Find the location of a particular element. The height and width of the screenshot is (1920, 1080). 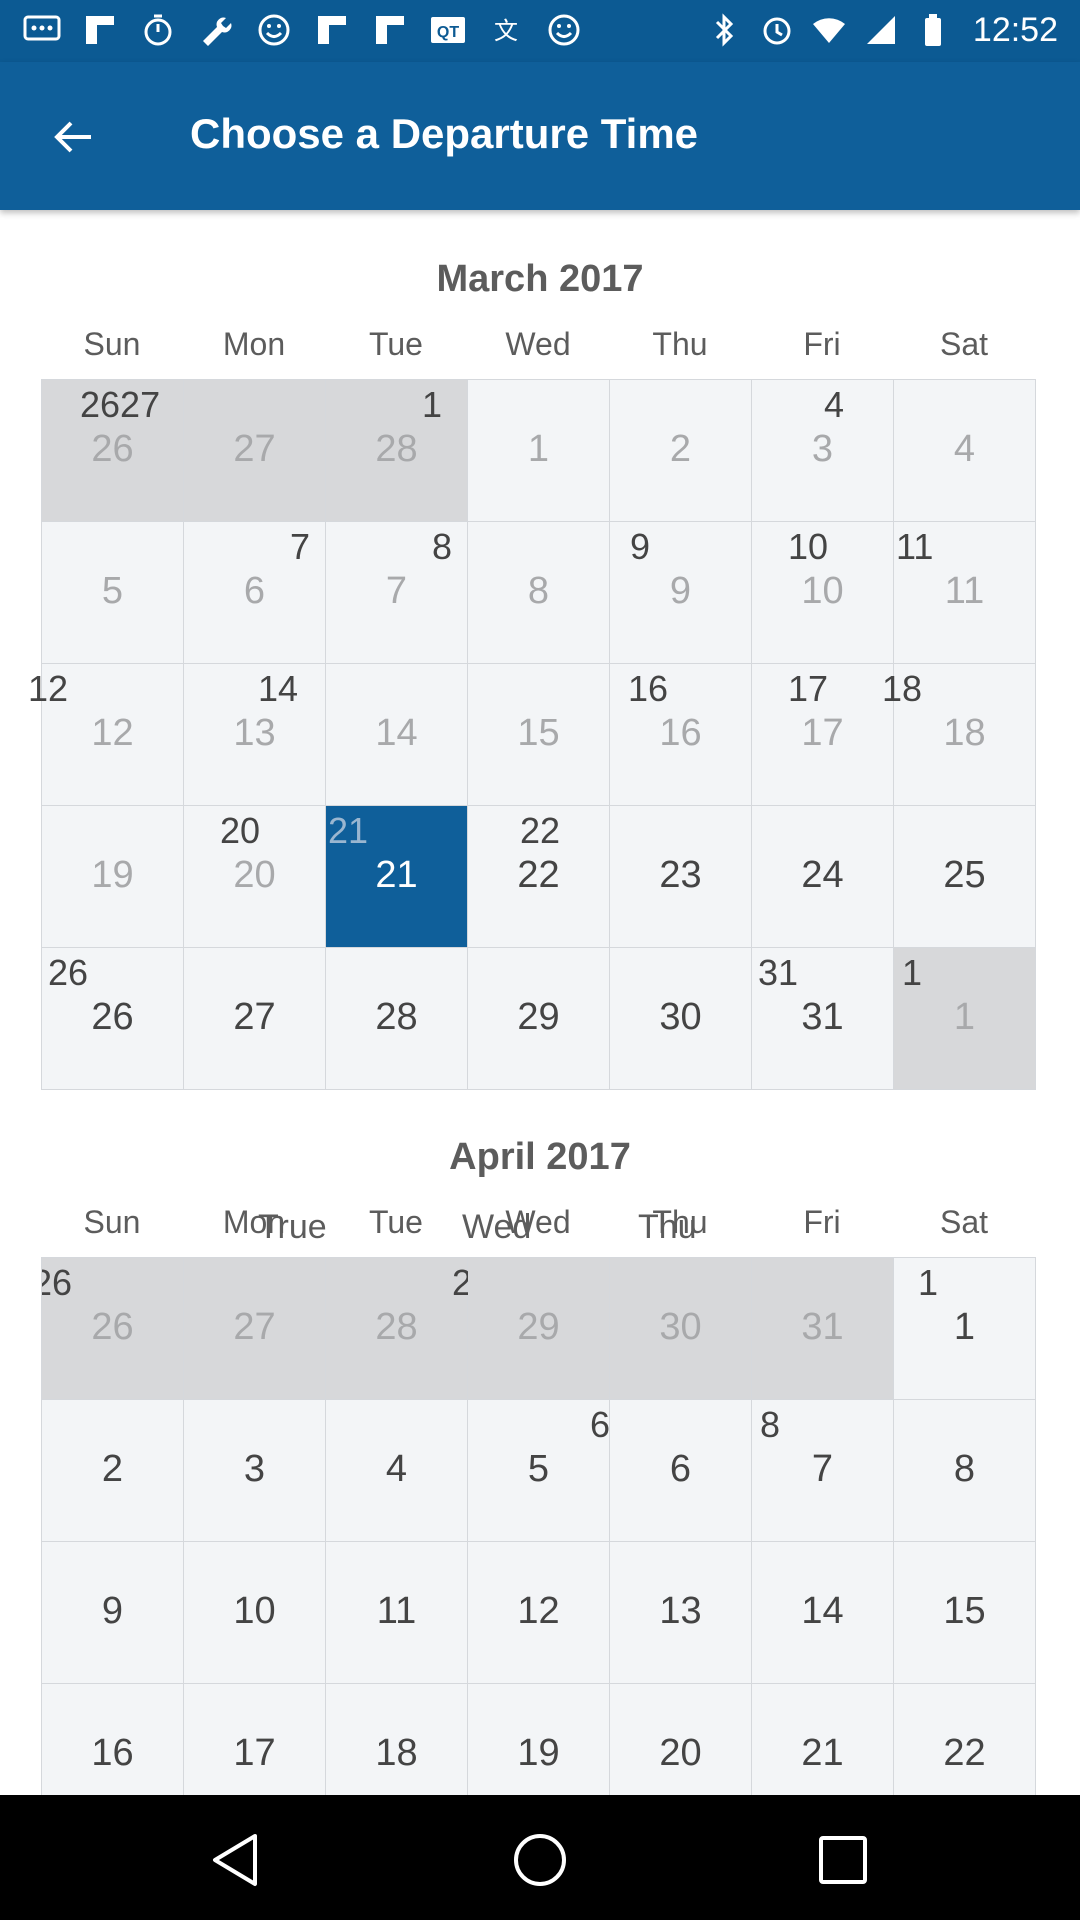

recents-nav-button is located at coordinates (843, 1860).